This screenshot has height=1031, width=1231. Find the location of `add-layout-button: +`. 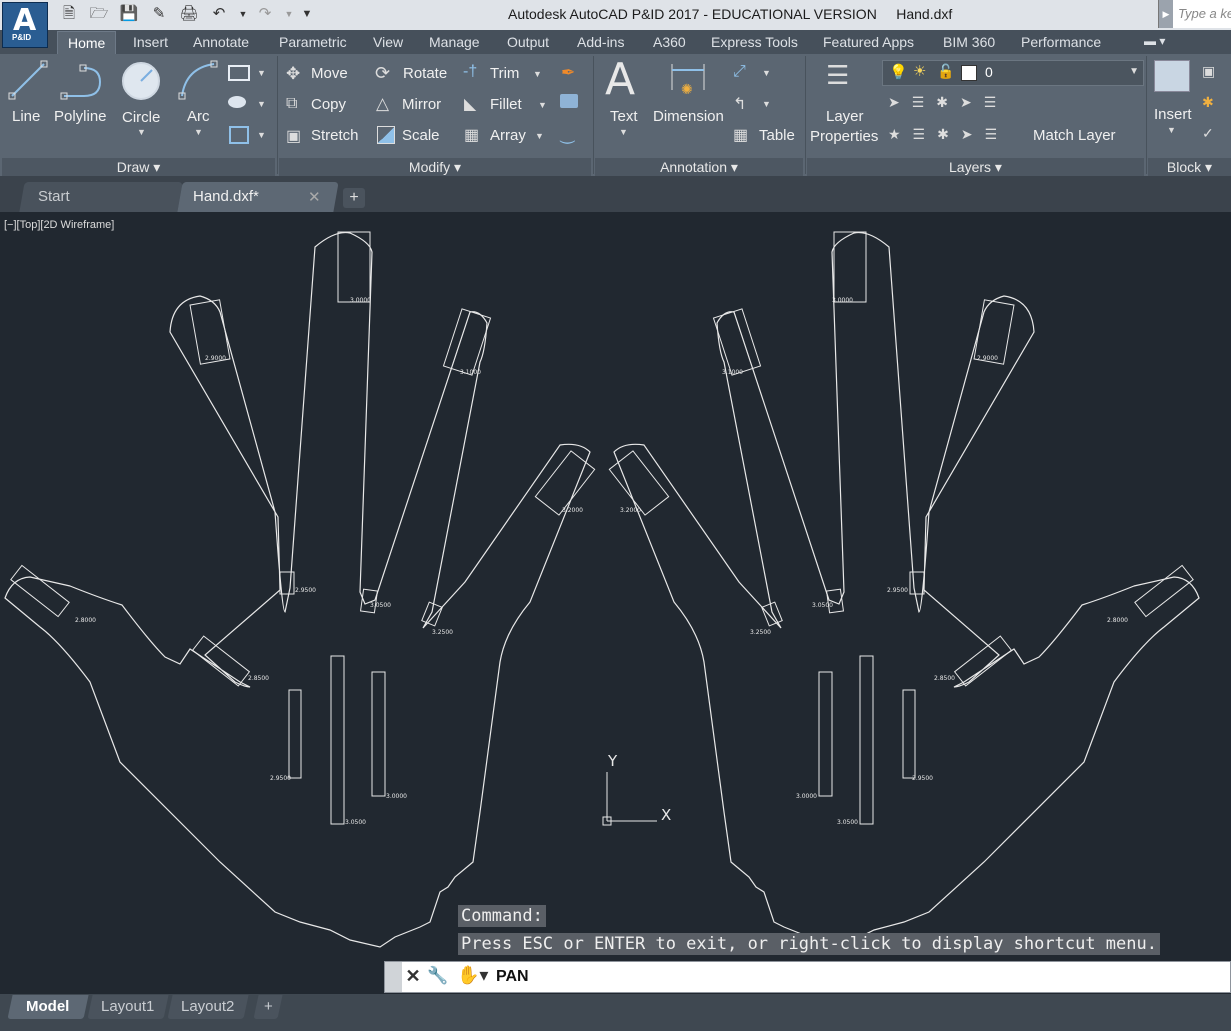

add-layout-button: + is located at coordinates (268, 1007).